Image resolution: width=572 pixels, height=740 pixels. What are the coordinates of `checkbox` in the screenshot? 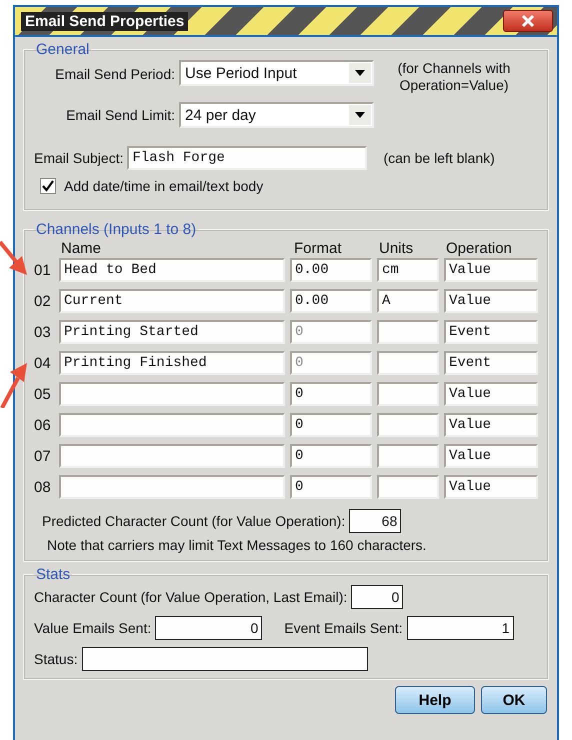 It's located at (48, 186).